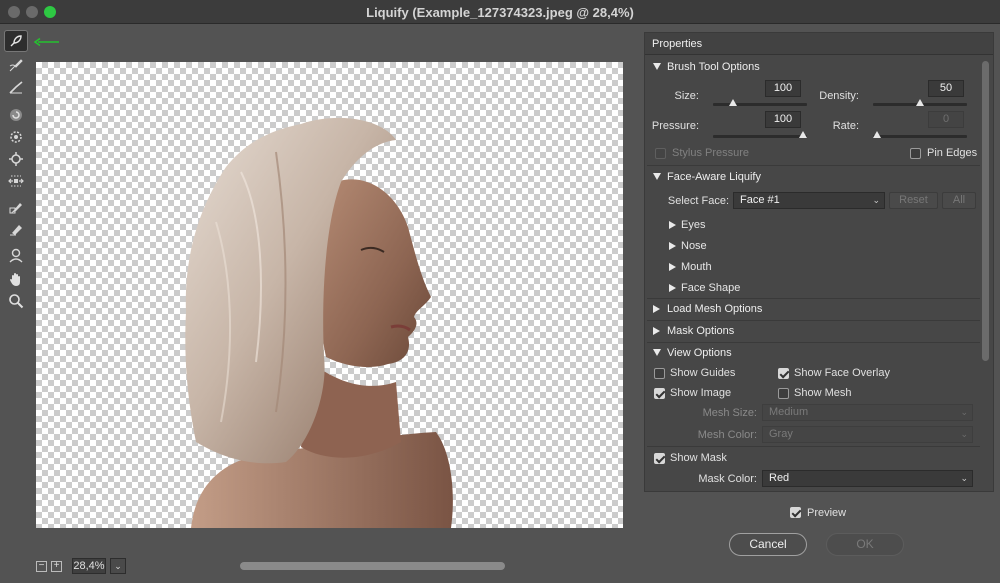  I want to click on push-left-icon, so click(16, 181).